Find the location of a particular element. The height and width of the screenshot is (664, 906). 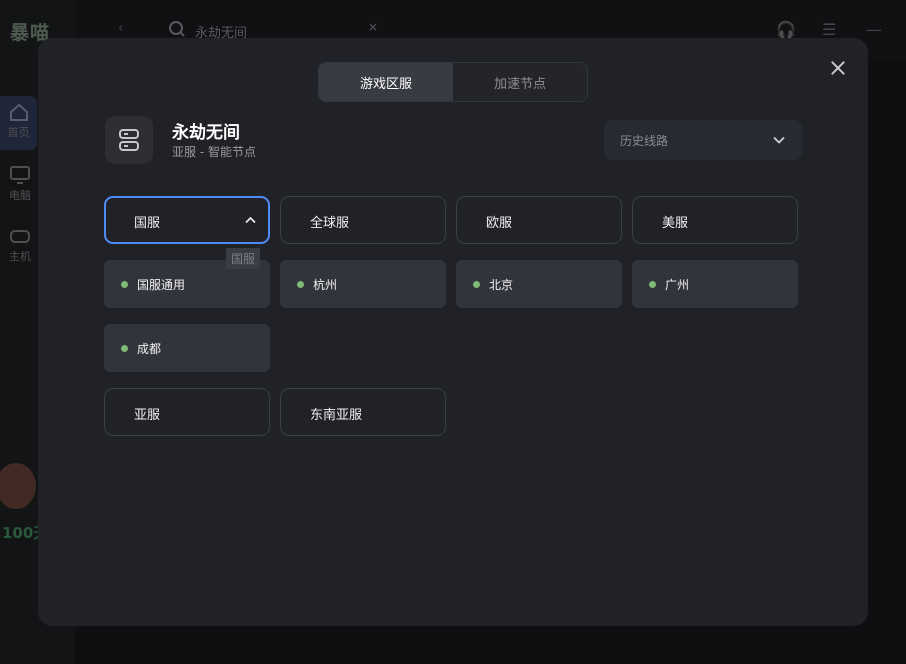

region-label: 全球服 is located at coordinates (330, 223).